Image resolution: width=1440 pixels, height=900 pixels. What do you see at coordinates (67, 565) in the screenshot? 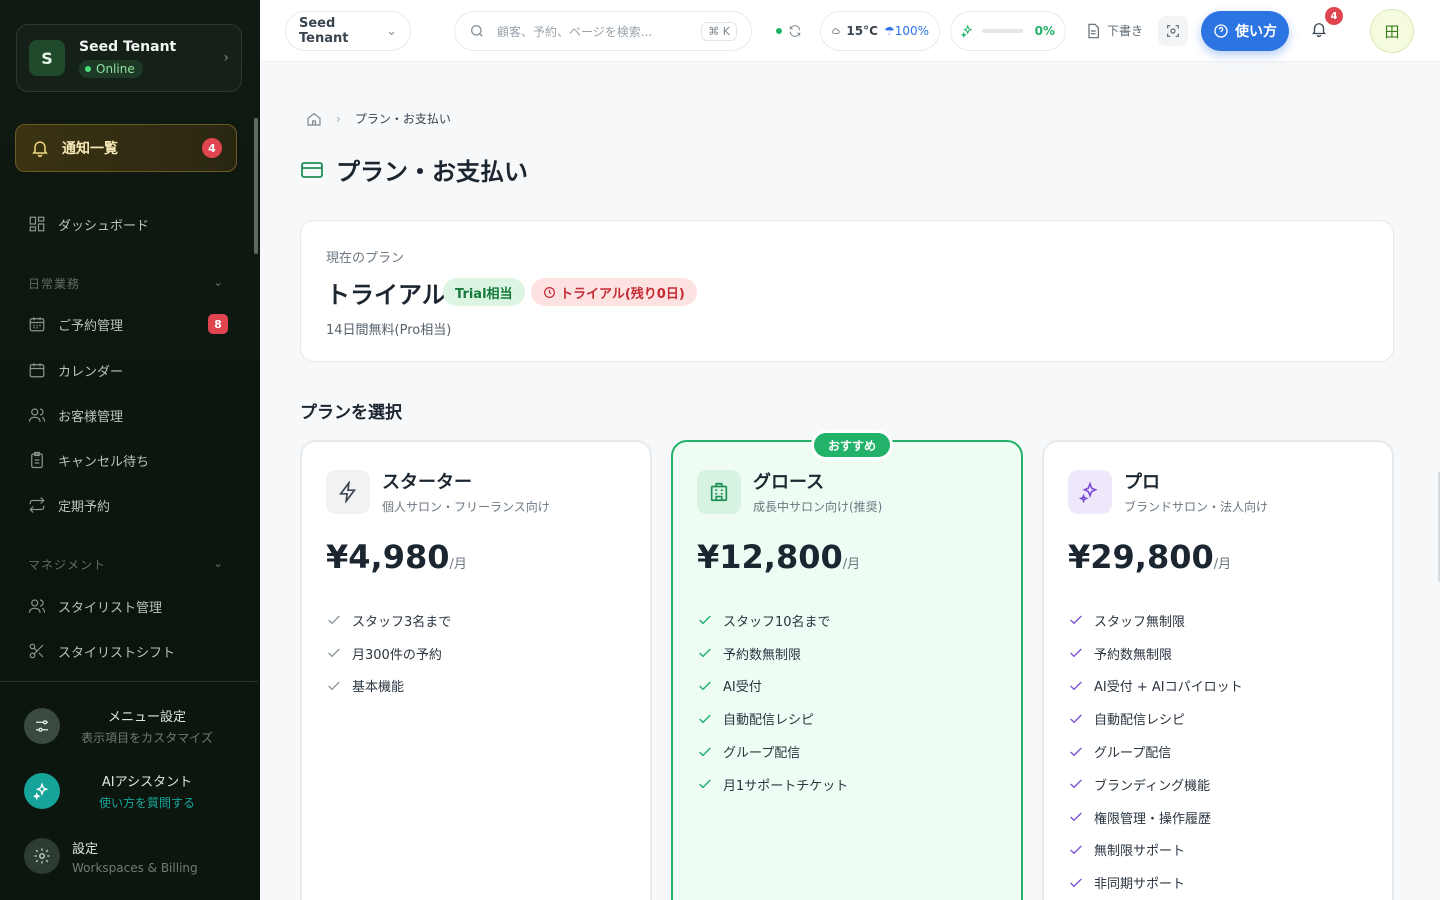
I see `section-management-title: マネジメント` at bounding box center [67, 565].